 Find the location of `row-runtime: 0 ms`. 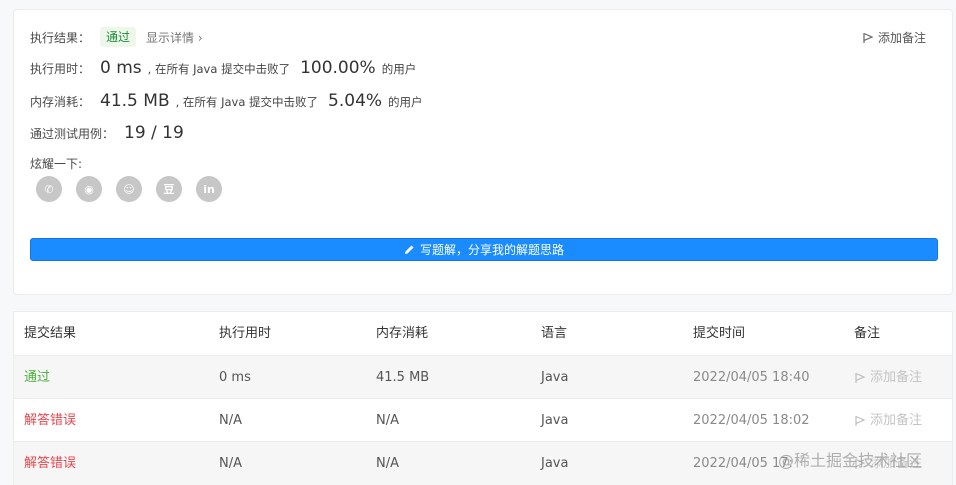

row-runtime: 0 ms is located at coordinates (235, 377).